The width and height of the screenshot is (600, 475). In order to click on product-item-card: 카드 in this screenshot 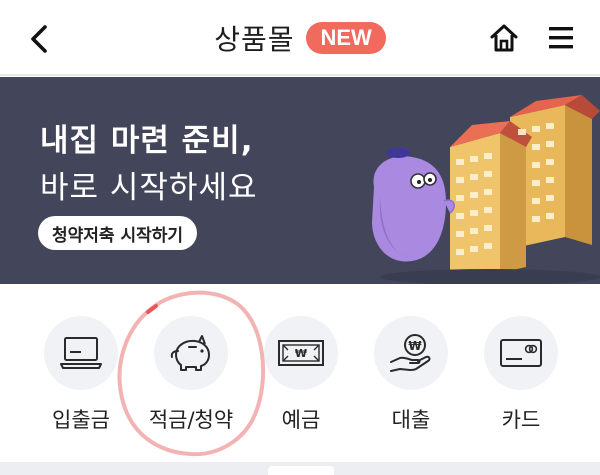, I will do `click(521, 375)`.